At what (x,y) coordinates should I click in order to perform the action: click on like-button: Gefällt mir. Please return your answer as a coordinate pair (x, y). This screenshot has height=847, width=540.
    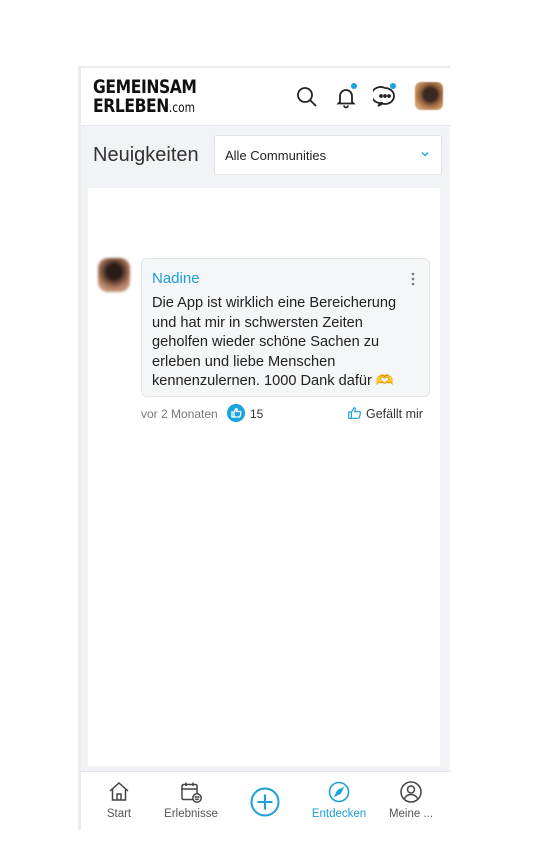
    Looking at the image, I should click on (387, 414).